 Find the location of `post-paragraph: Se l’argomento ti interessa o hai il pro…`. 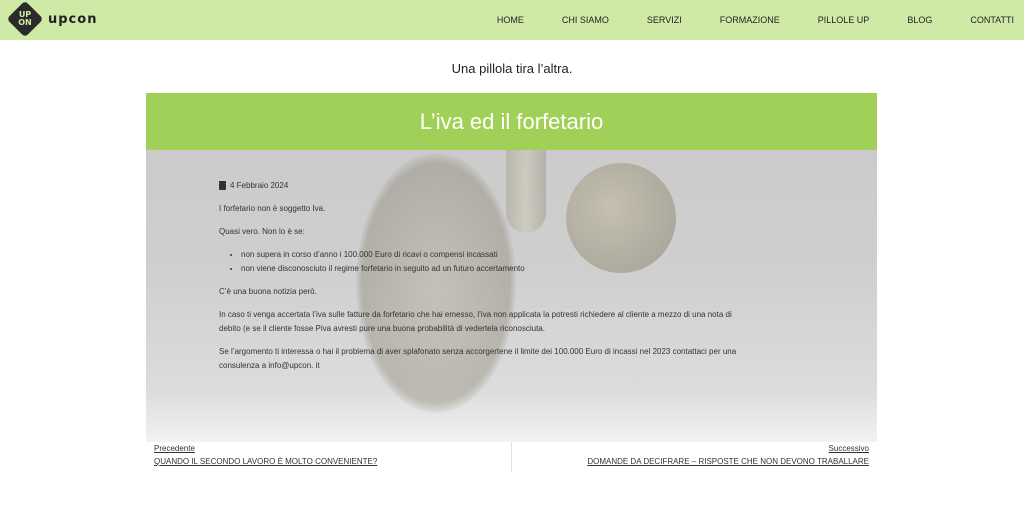

post-paragraph: Se l’argomento ti interessa o hai il pro… is located at coordinates (478, 358).